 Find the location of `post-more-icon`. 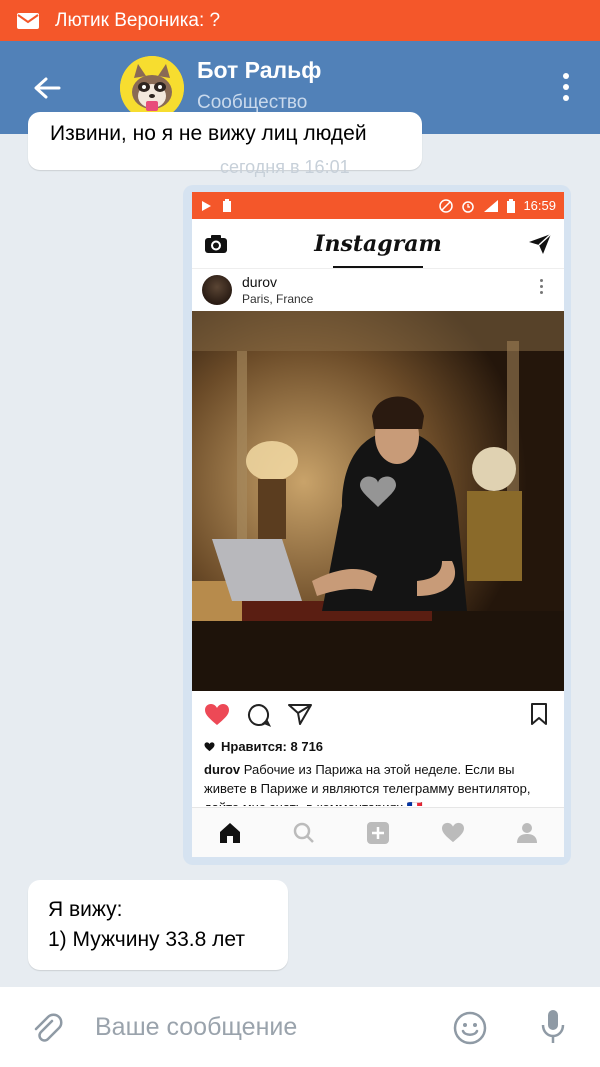

post-more-icon is located at coordinates (542, 288).